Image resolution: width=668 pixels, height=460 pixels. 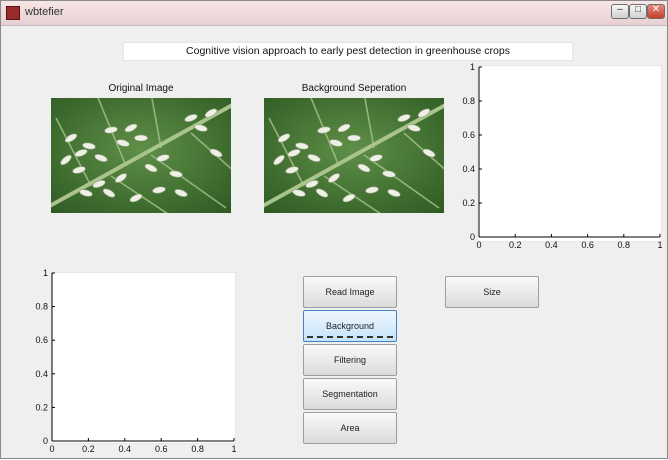 What do you see at coordinates (125, 449) in the screenshot?
I see `x-tick-label: 0.4` at bounding box center [125, 449].